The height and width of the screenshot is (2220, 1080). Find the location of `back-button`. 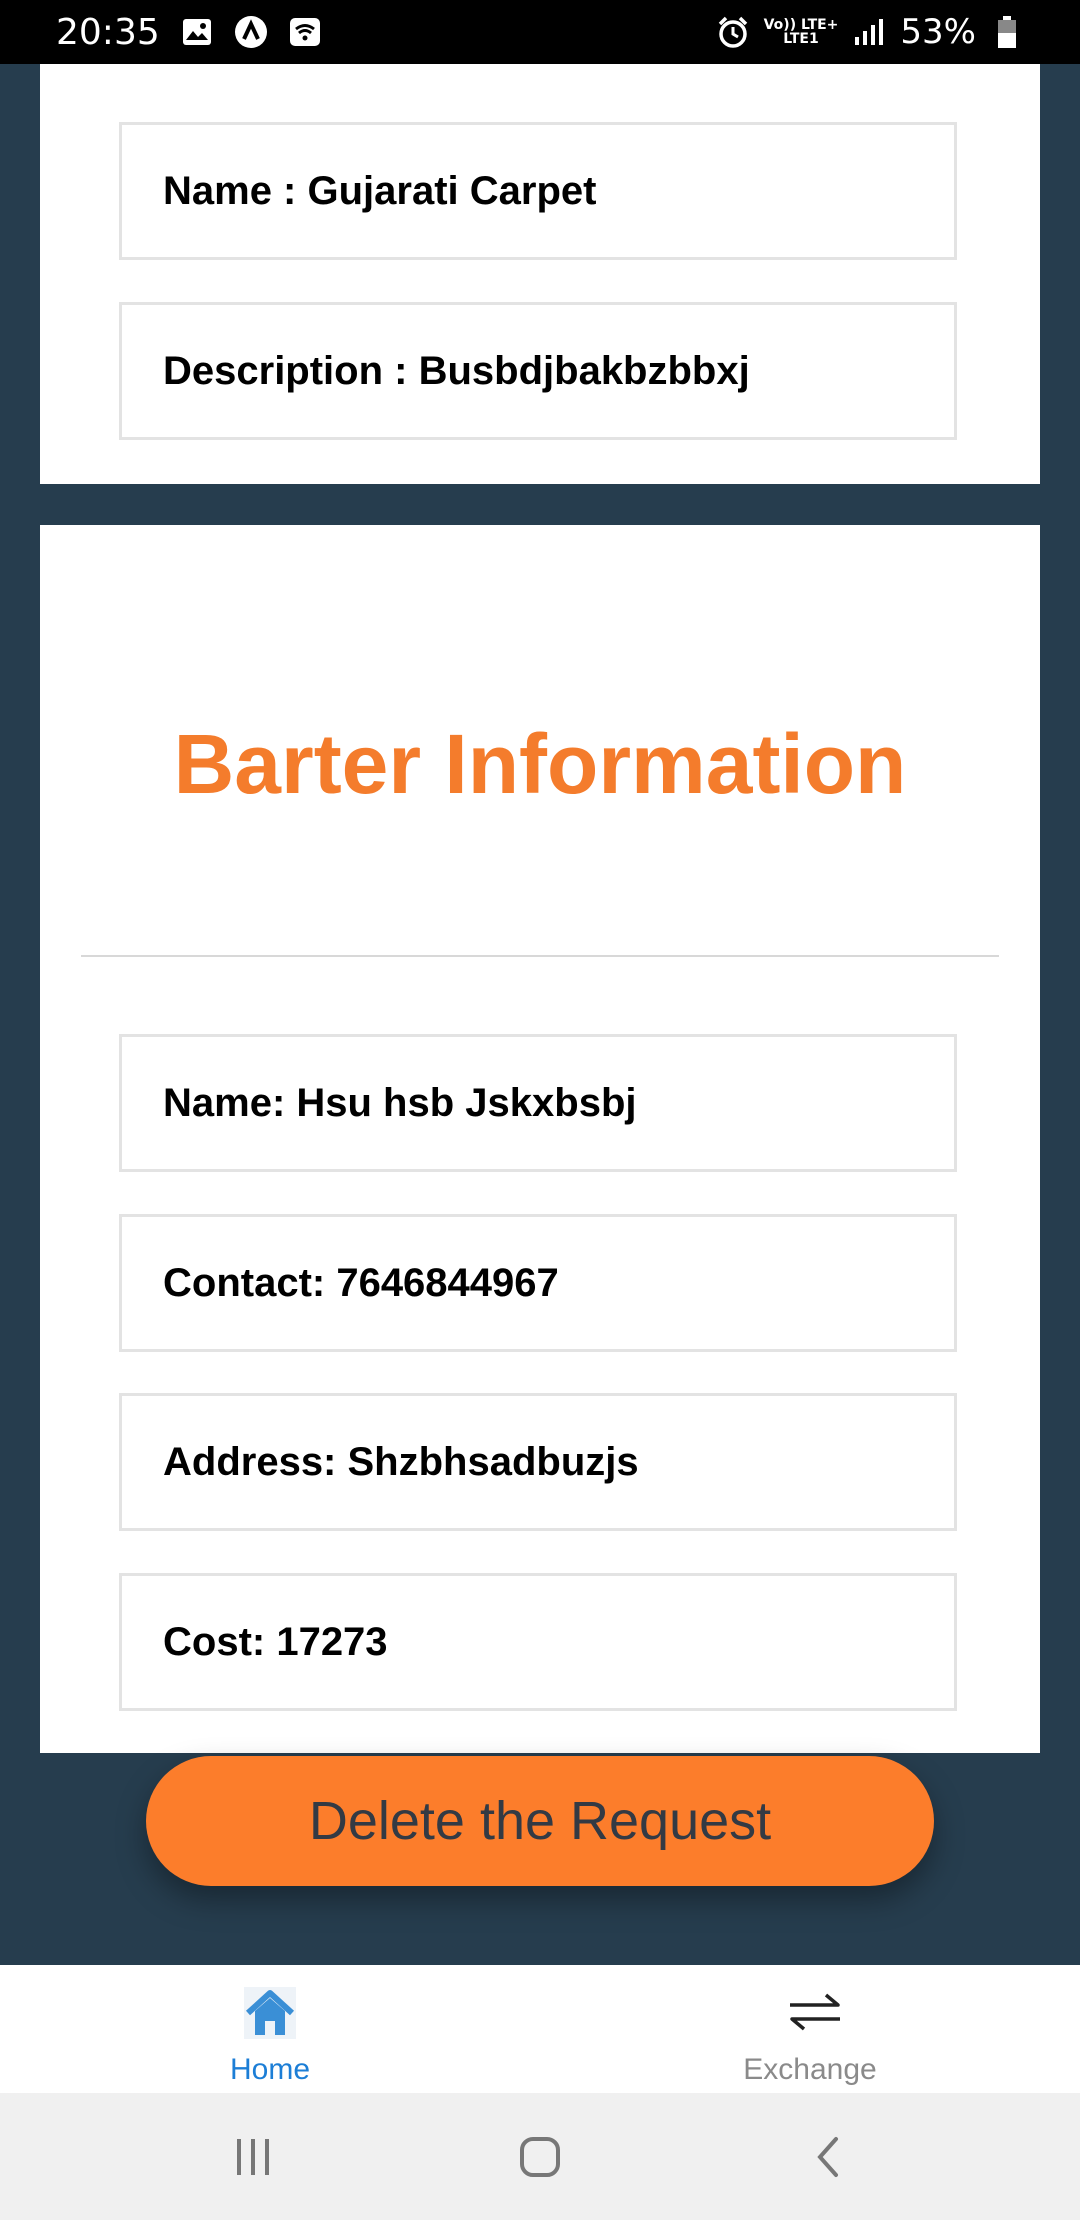

back-button is located at coordinates (827, 2157).